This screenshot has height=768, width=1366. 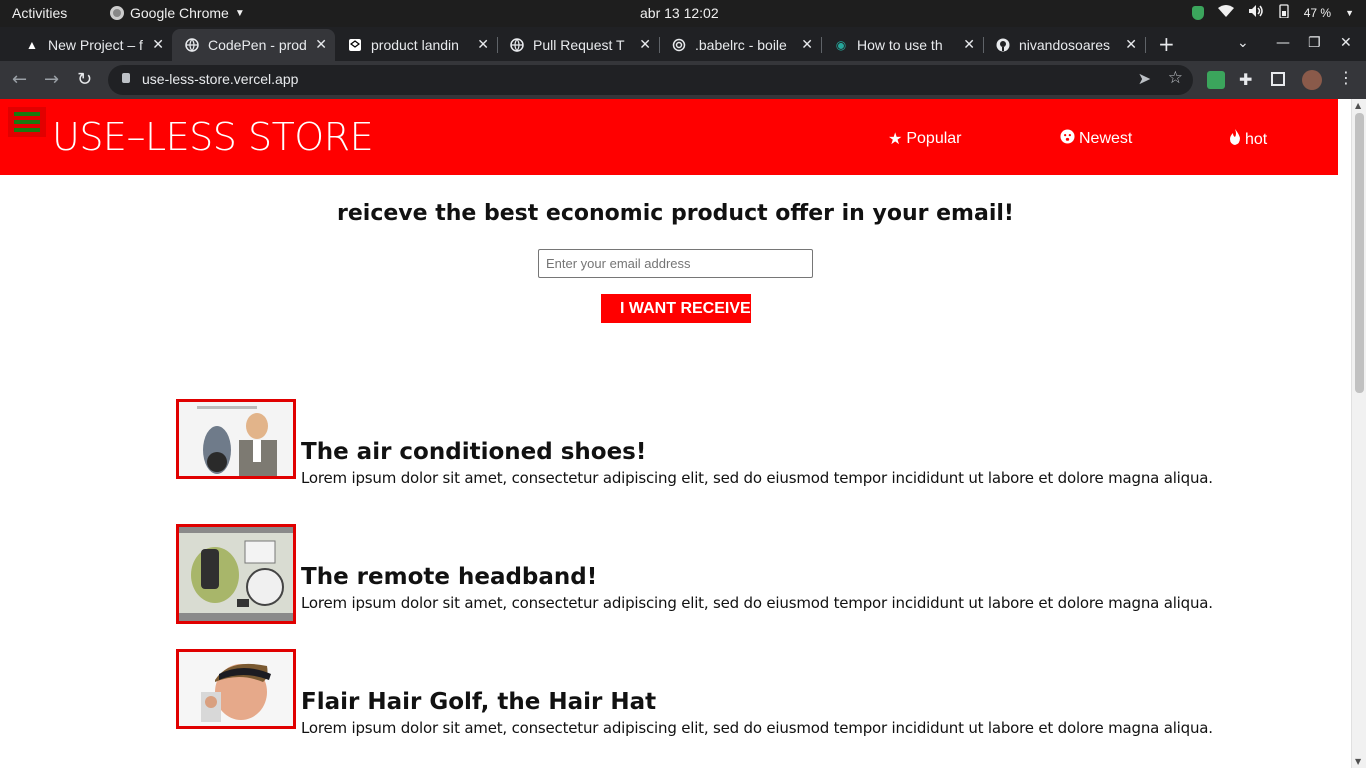 I want to click on fire-icon, so click(x=1235, y=139).